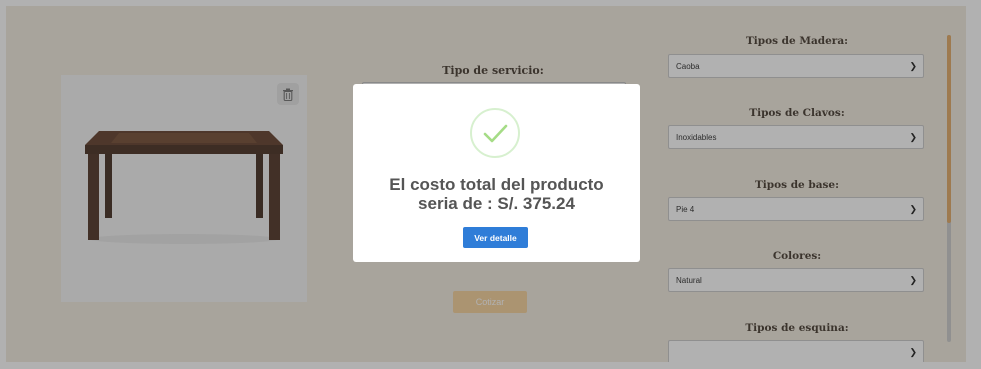 This screenshot has width=981, height=369. Describe the element at coordinates (495, 237) in the screenshot. I see `view-detail-button: Ver detalle` at that location.